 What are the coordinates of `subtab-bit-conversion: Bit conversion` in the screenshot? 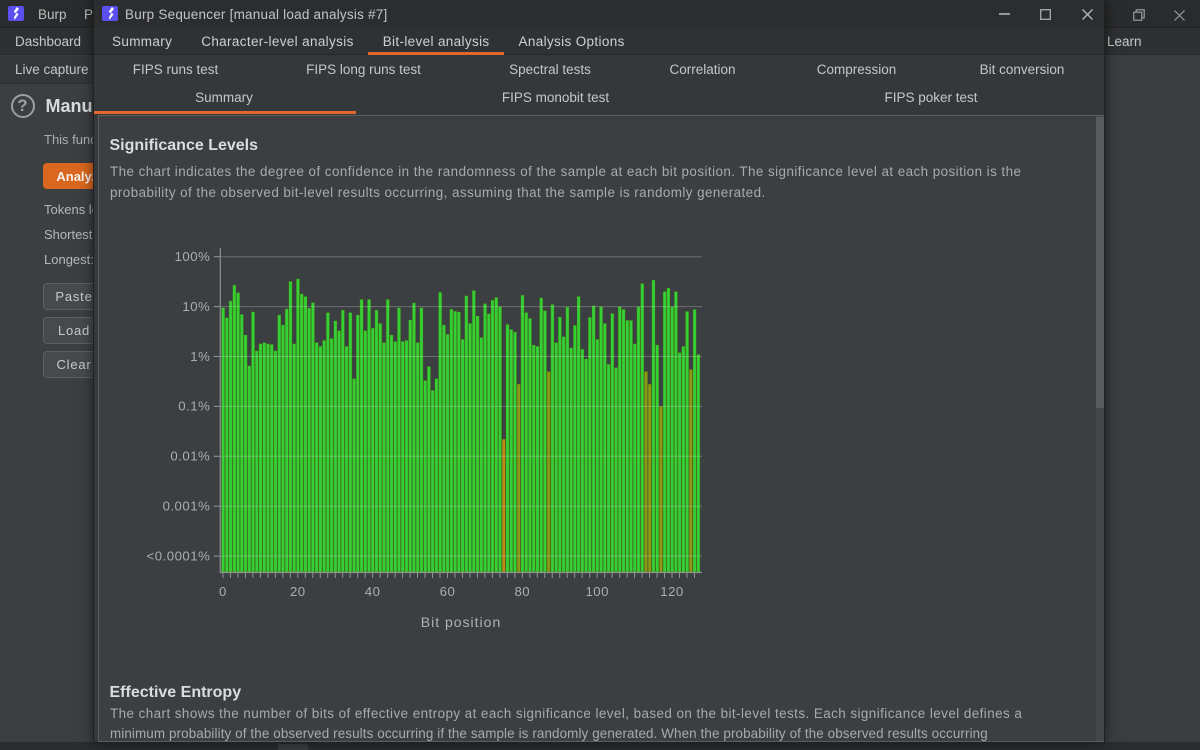 It's located at (1022, 69).